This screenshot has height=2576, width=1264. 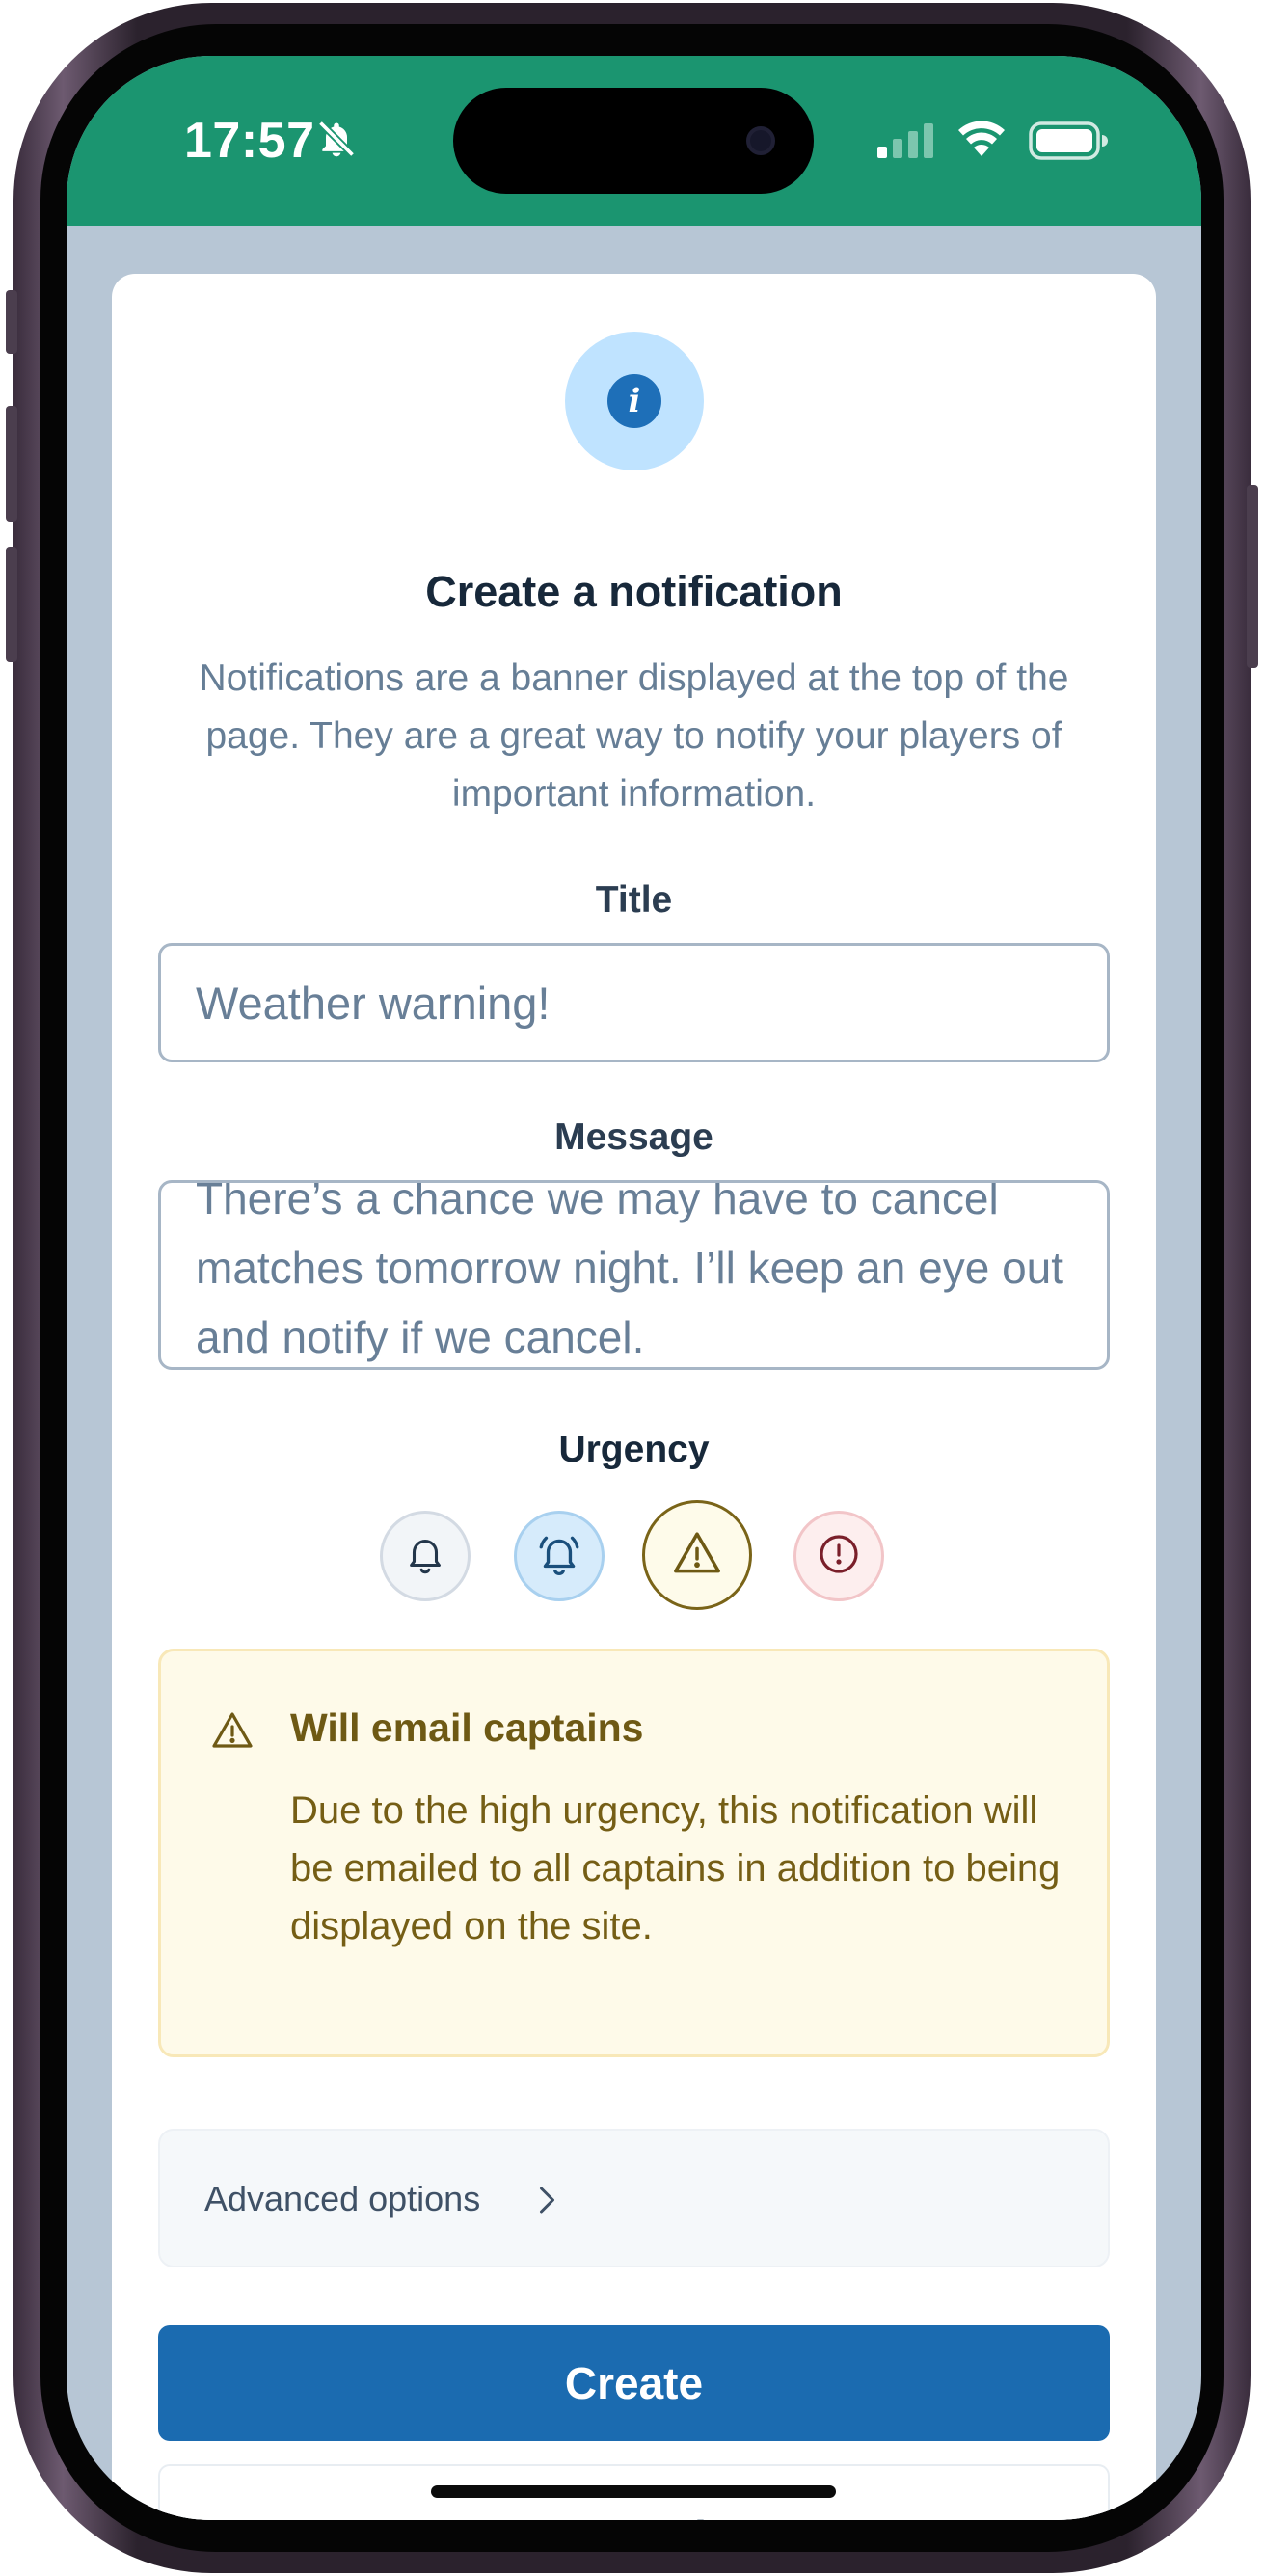 What do you see at coordinates (249, 141) in the screenshot?
I see `status-time: 17:57` at bounding box center [249, 141].